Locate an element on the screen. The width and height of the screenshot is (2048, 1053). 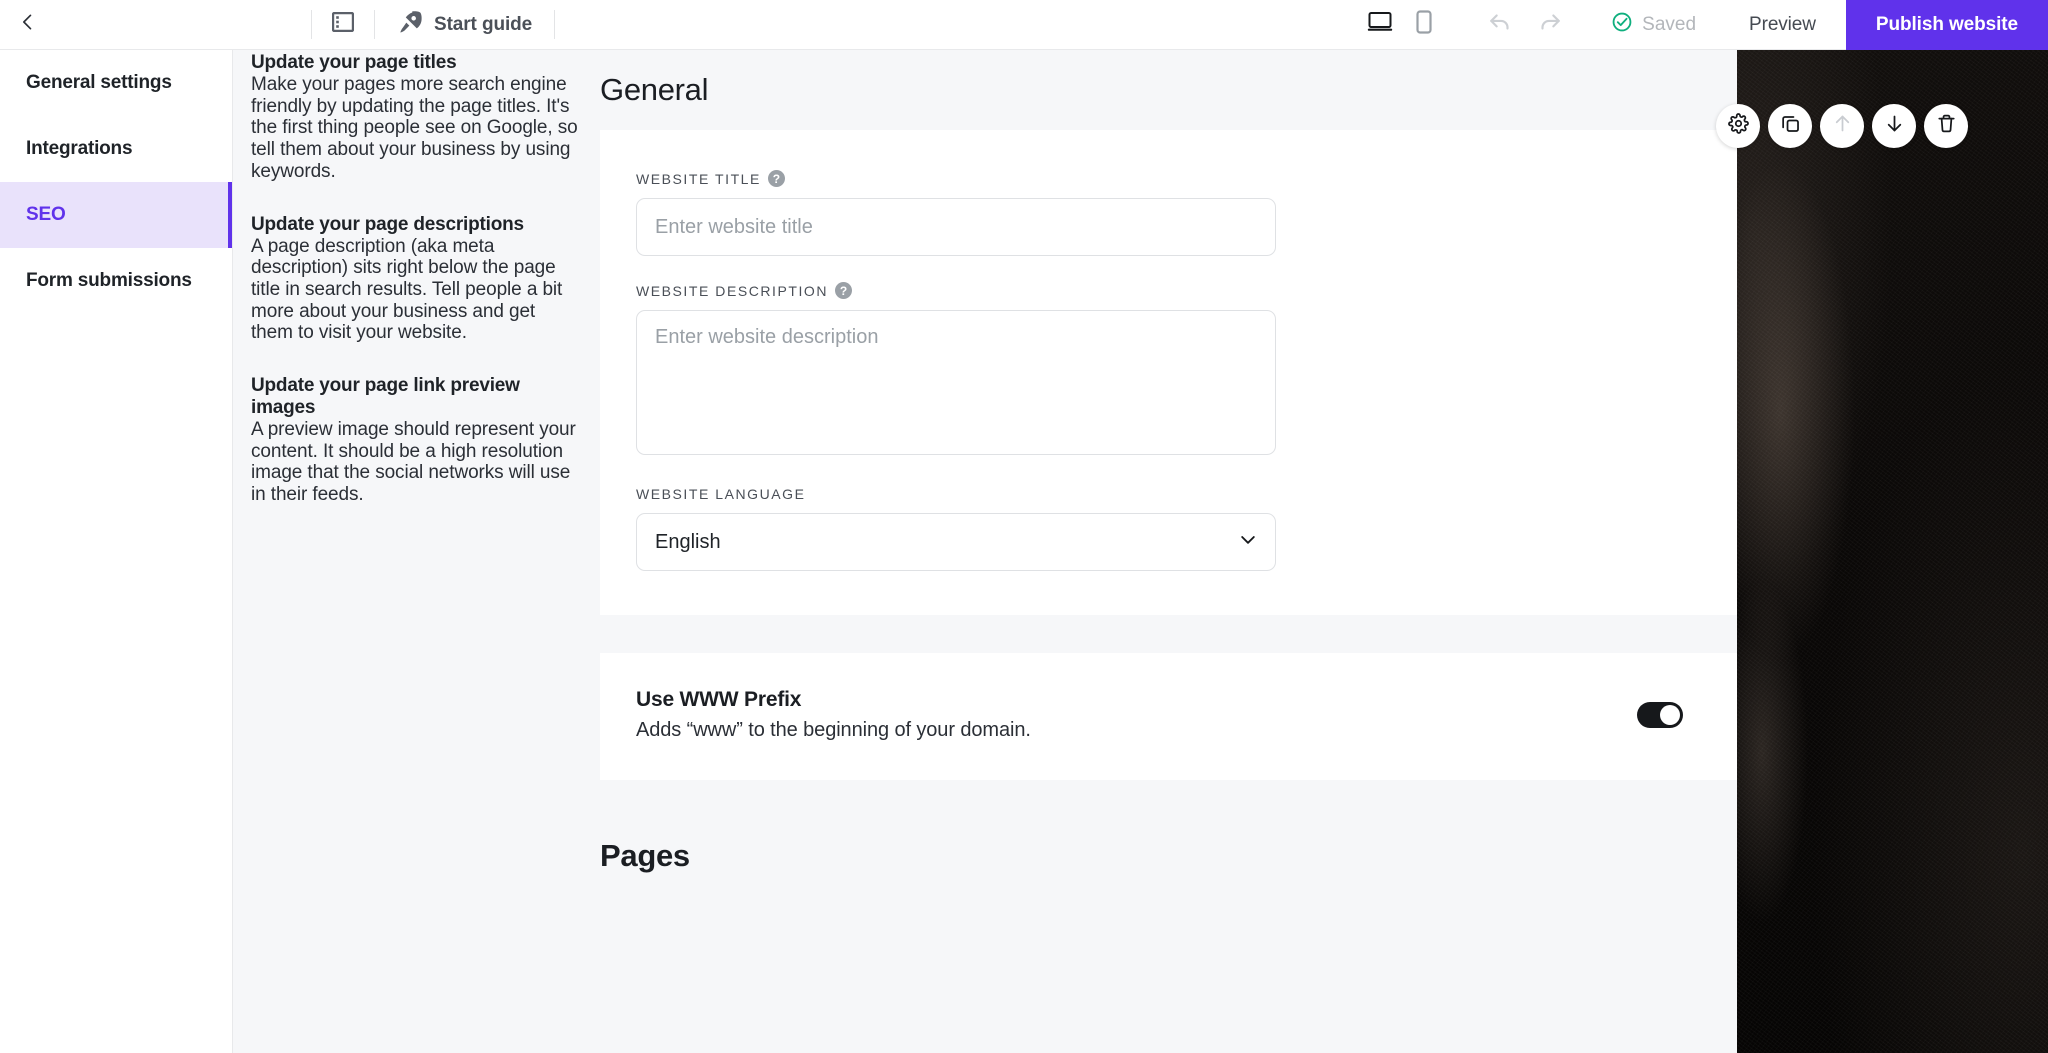
redo-icon is located at coordinates (1549, 24).